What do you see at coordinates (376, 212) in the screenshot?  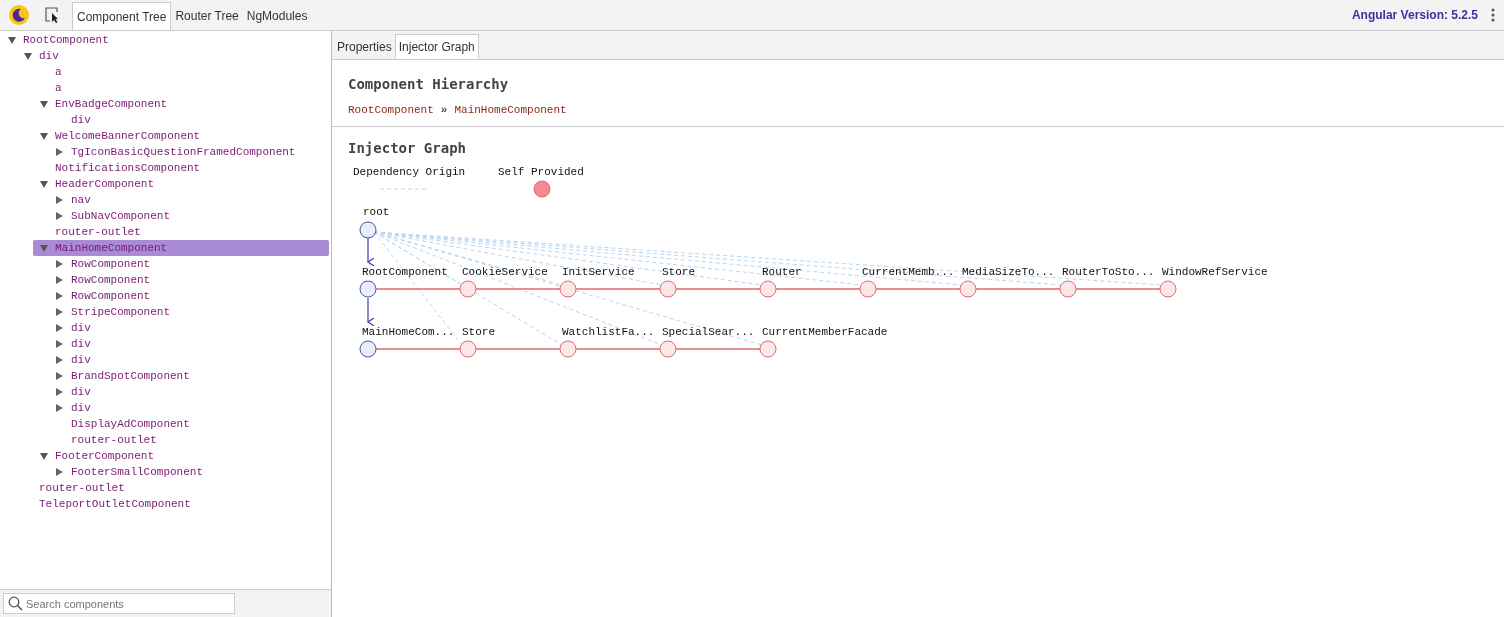 I see `node-label: root` at bounding box center [376, 212].